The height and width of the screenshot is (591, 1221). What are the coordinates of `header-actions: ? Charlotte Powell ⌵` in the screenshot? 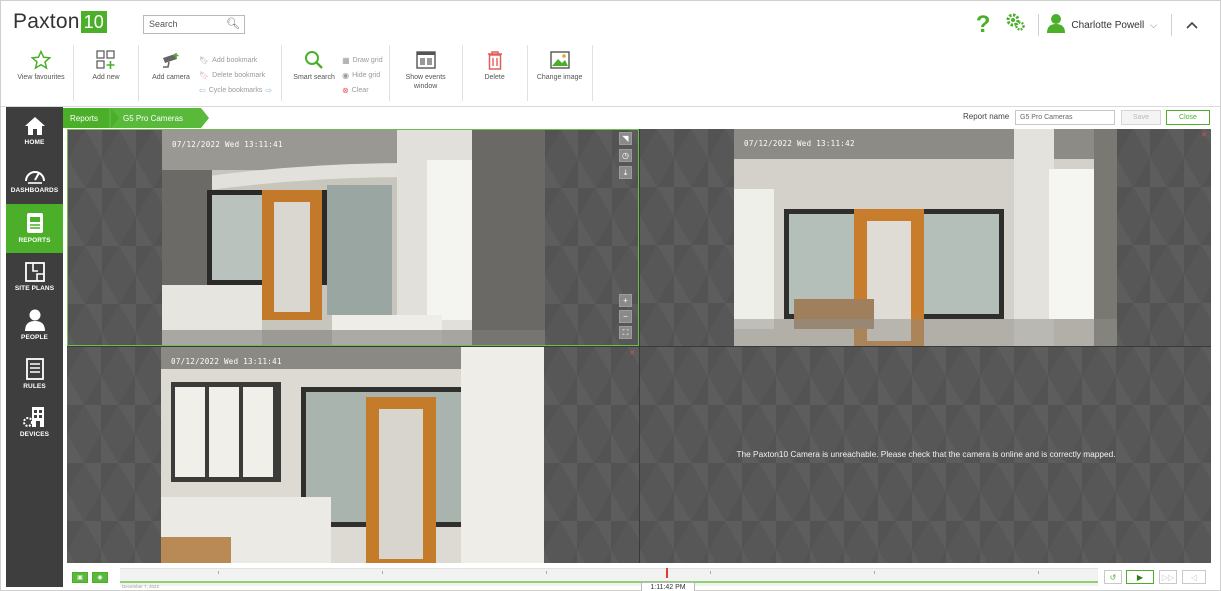 It's located at (1090, 25).